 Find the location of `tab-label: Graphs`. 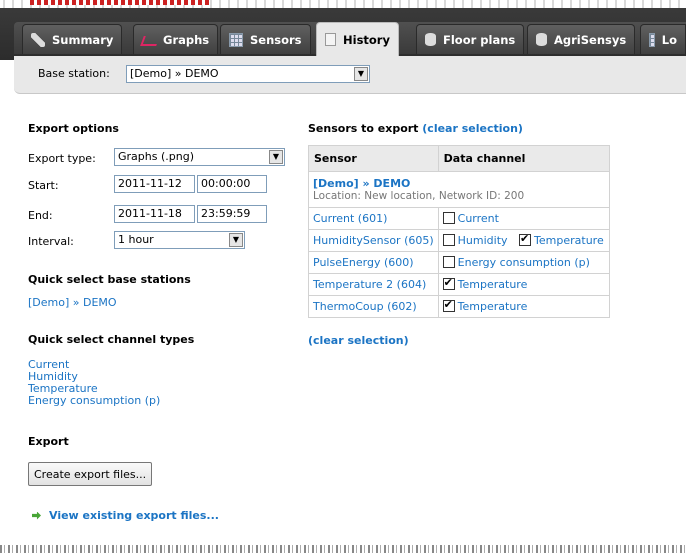

tab-label: Graphs is located at coordinates (186, 39).